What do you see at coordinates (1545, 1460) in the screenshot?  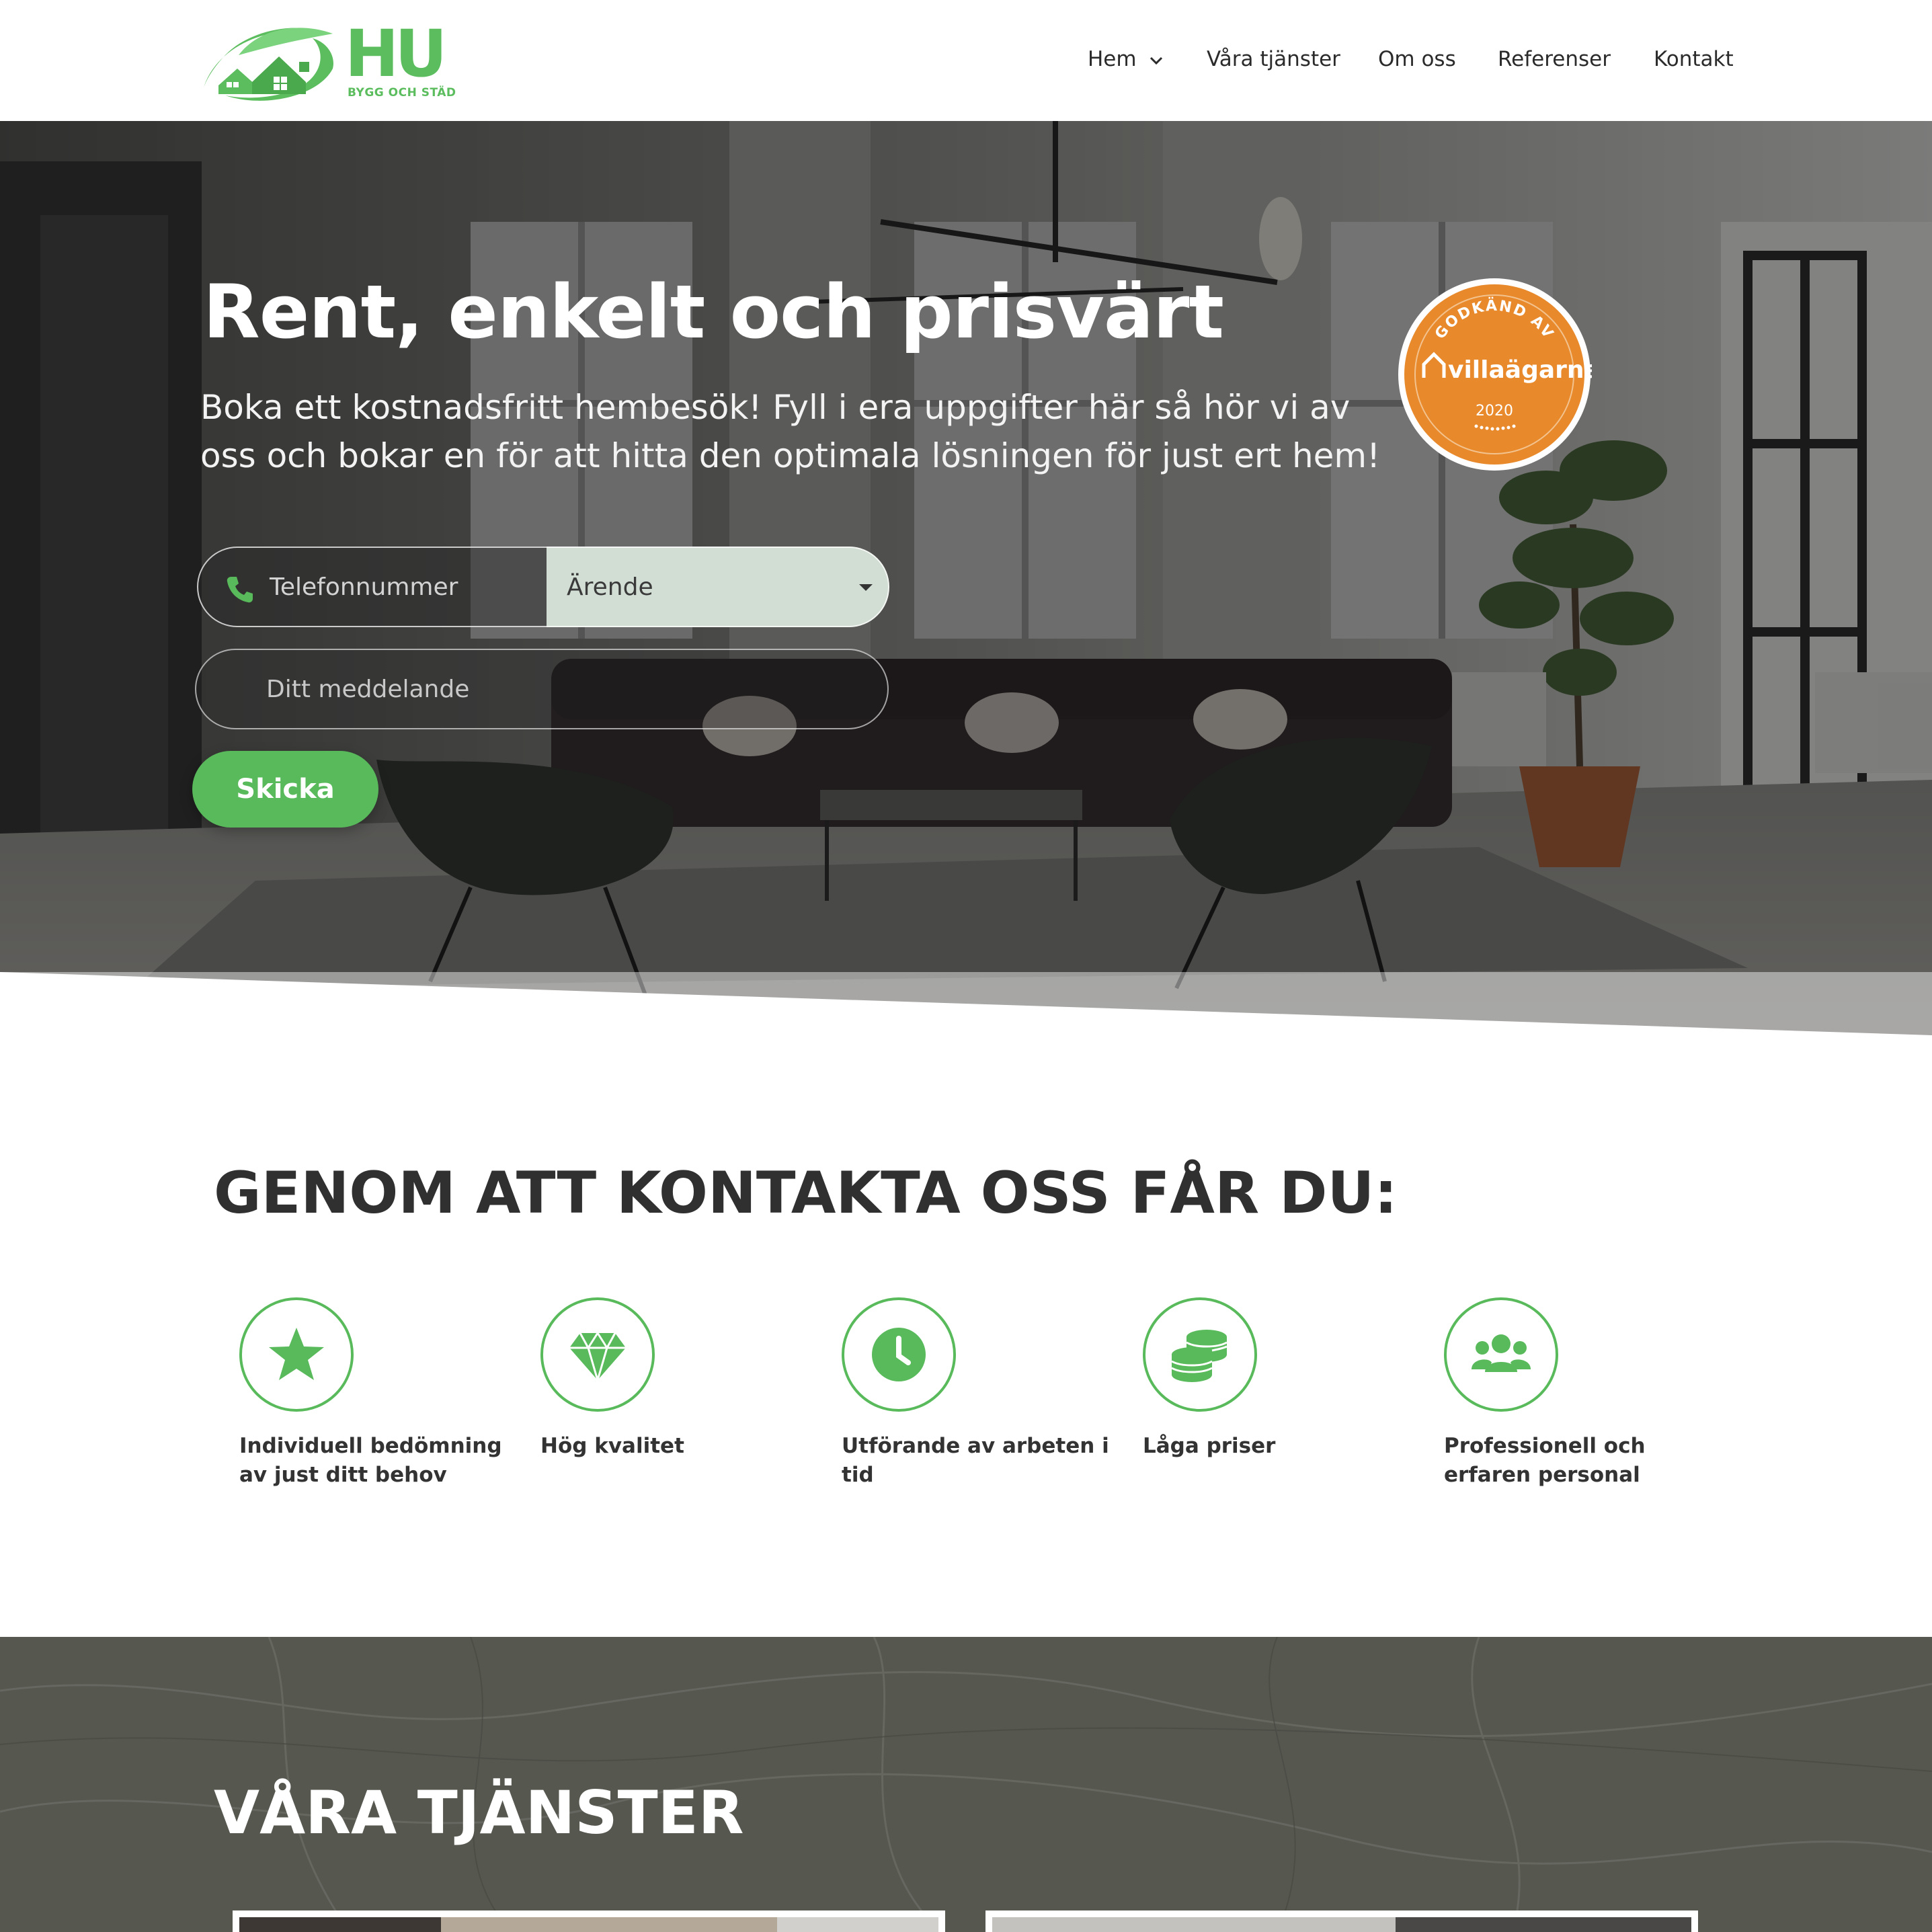 I see `benefit-label: Professionell och erfaren personal` at bounding box center [1545, 1460].